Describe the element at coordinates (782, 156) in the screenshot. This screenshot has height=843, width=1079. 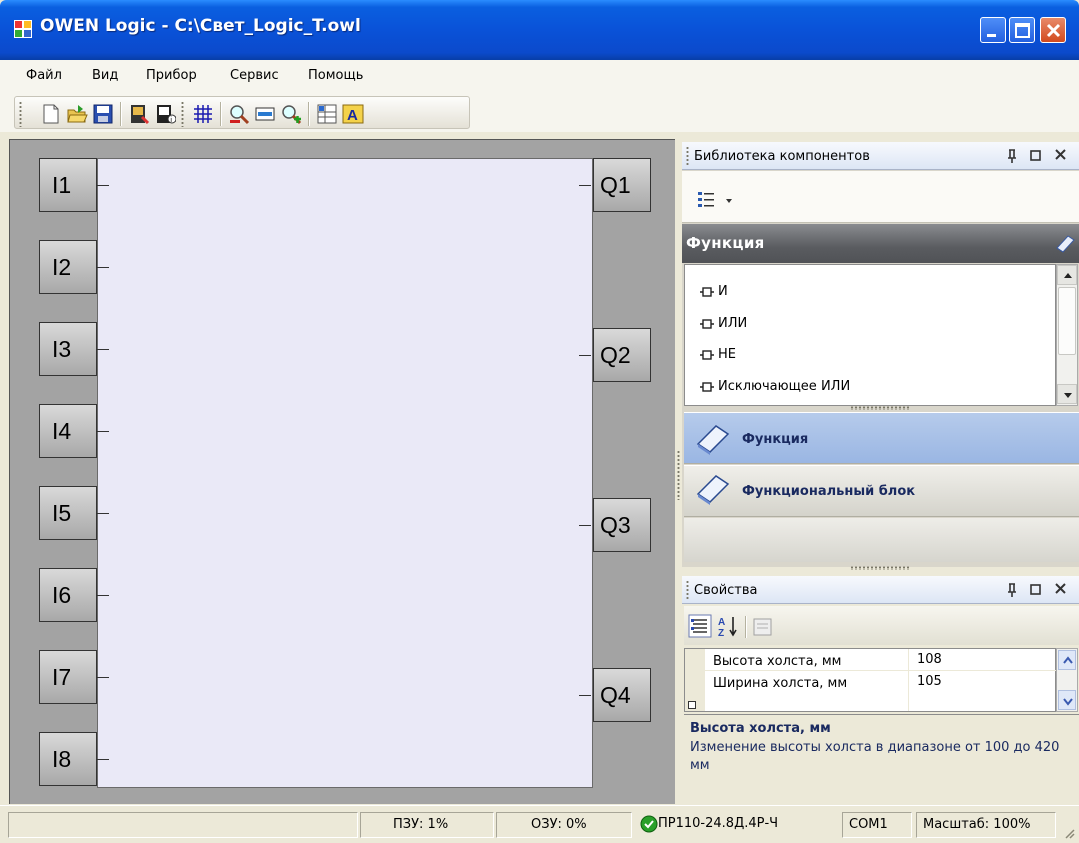
I see `library-panel-title: Библиотека компонентов` at that location.